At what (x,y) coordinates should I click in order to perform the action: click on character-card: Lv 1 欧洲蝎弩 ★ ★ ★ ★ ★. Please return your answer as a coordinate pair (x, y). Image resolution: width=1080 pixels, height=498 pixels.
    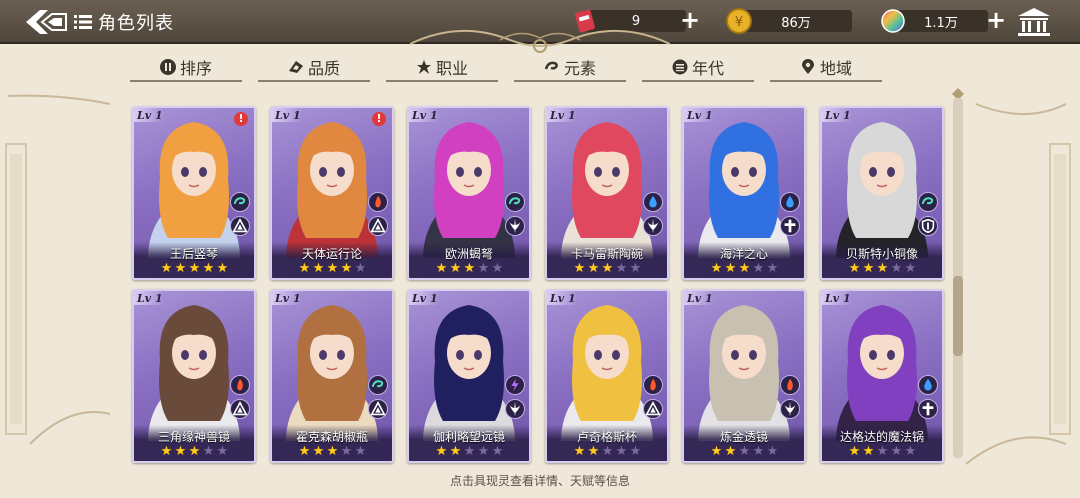
    Looking at the image, I should click on (469, 193).